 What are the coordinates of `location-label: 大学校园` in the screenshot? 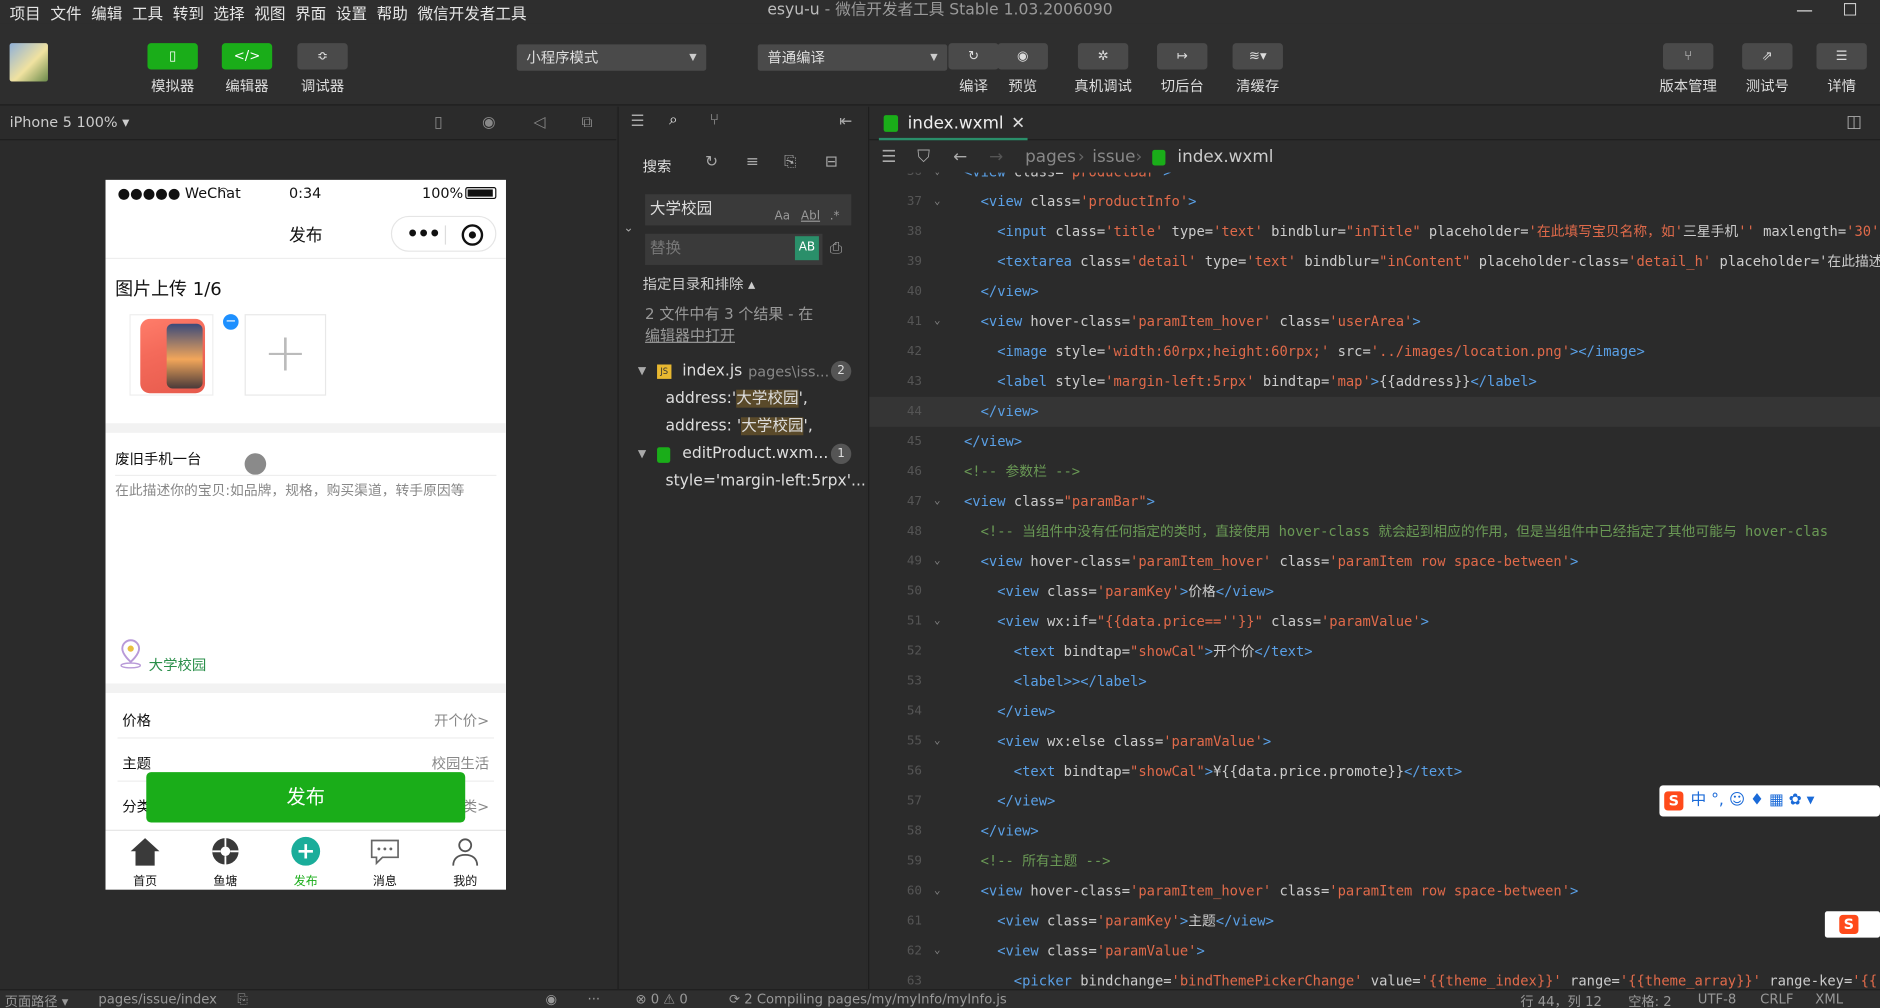 It's located at (178, 665).